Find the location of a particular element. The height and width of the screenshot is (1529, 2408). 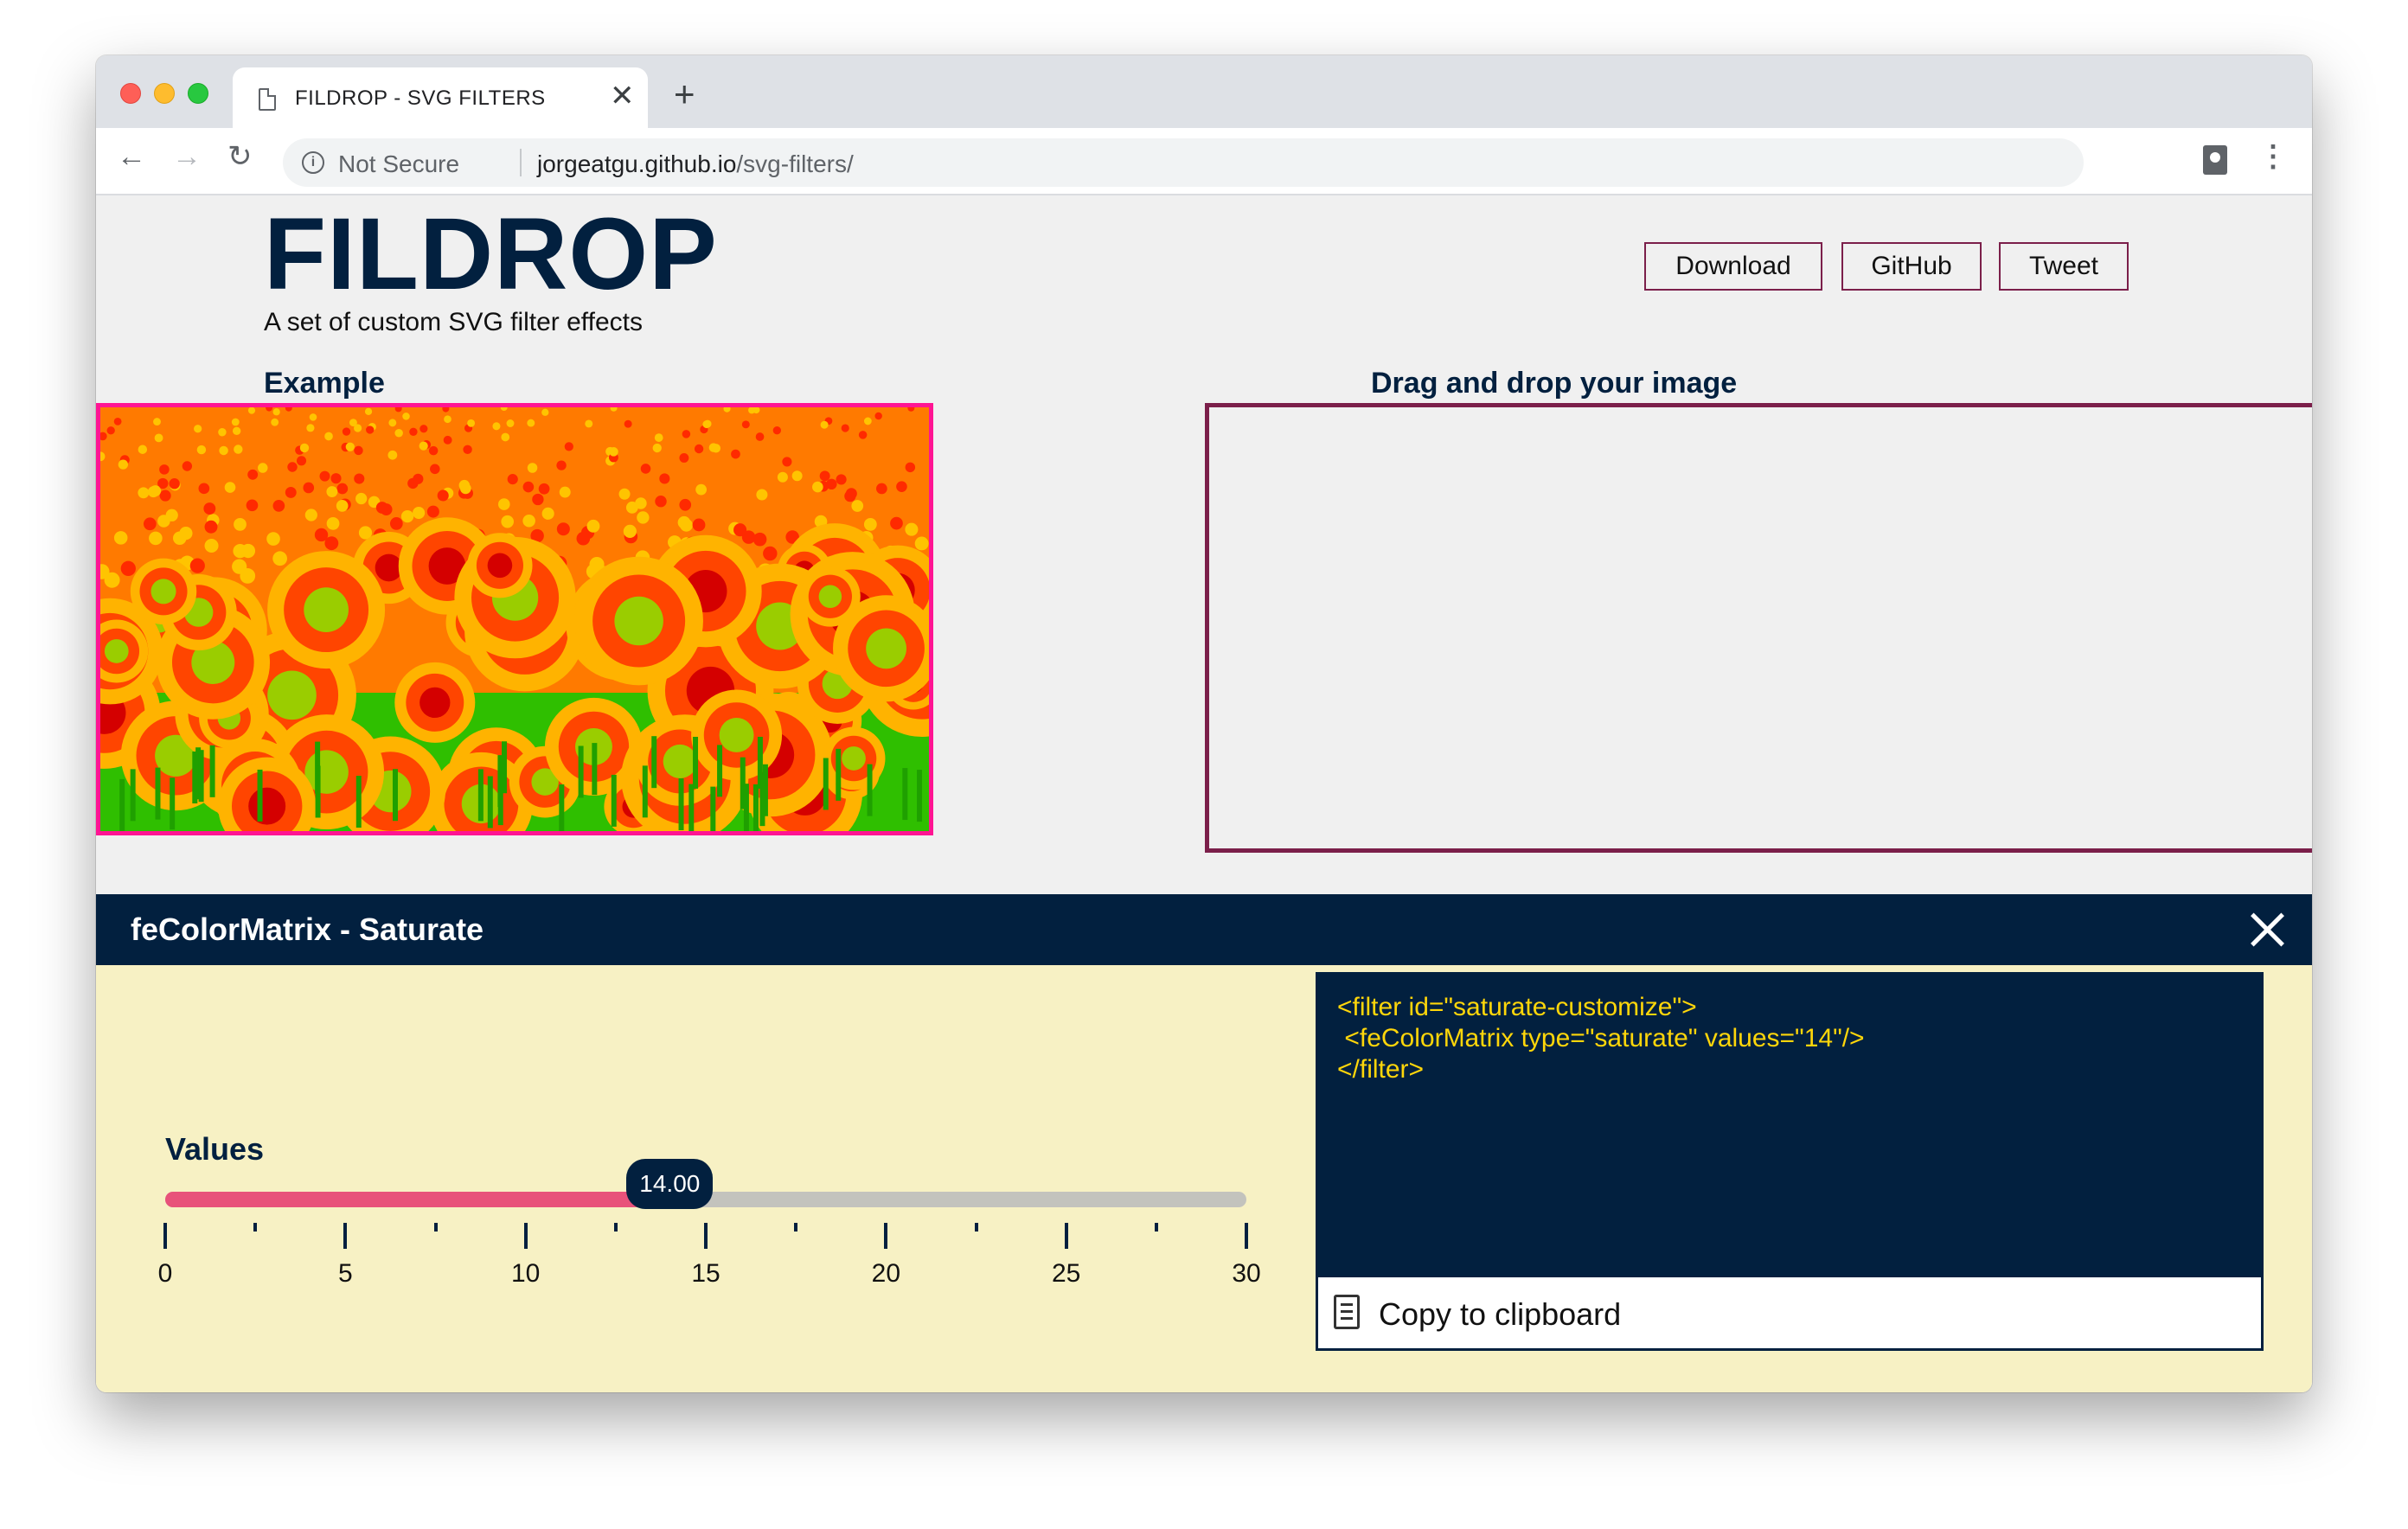

sunflower-center is located at coordinates (736, 735).